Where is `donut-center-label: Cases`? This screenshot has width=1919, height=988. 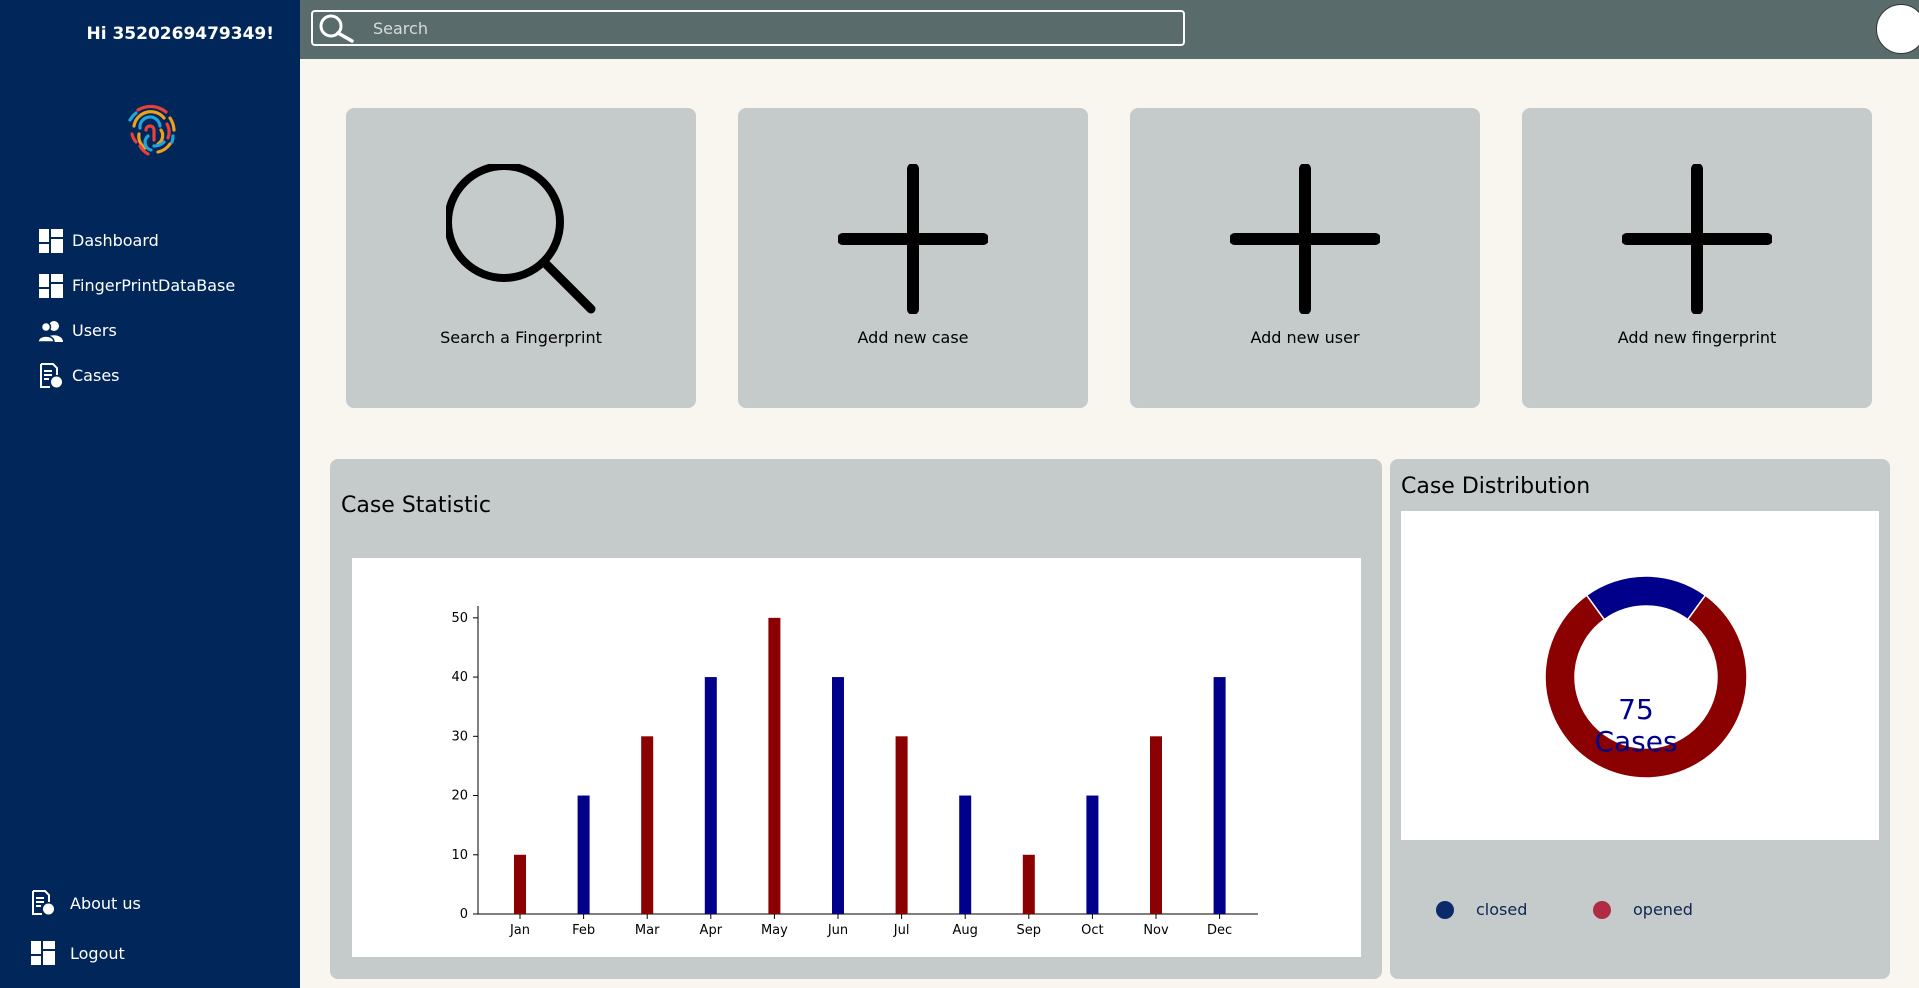 donut-center-label: Cases is located at coordinates (1635, 741).